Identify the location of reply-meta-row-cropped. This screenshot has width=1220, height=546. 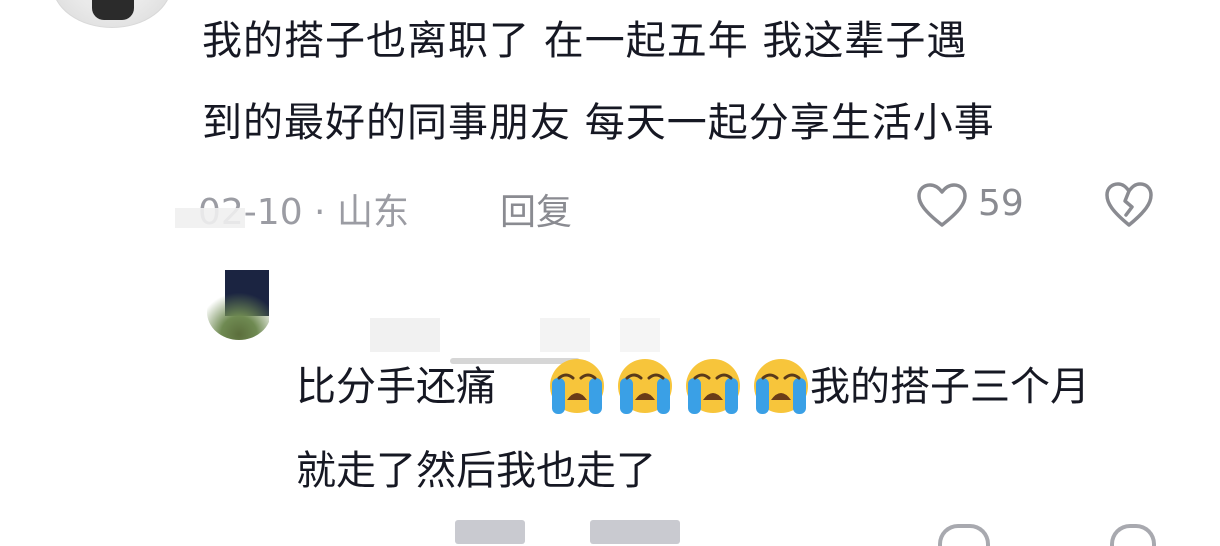
(610, 531).